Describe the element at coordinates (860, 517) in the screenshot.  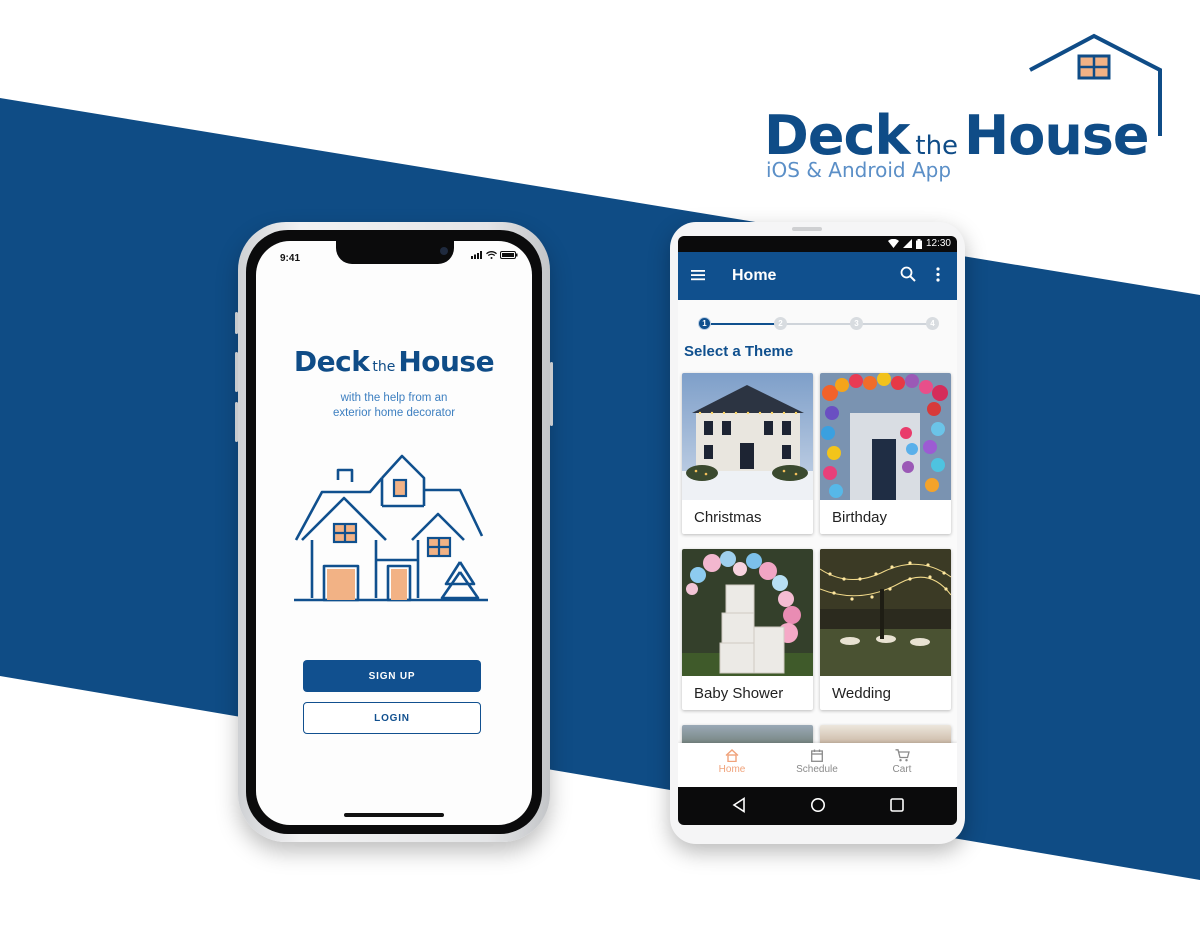
I see `theme-label: Birthday` at that location.